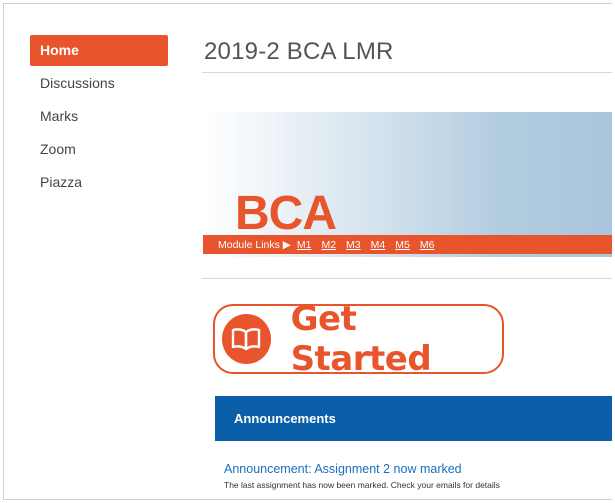  Describe the element at coordinates (246, 339) in the screenshot. I see `book-icon` at that location.